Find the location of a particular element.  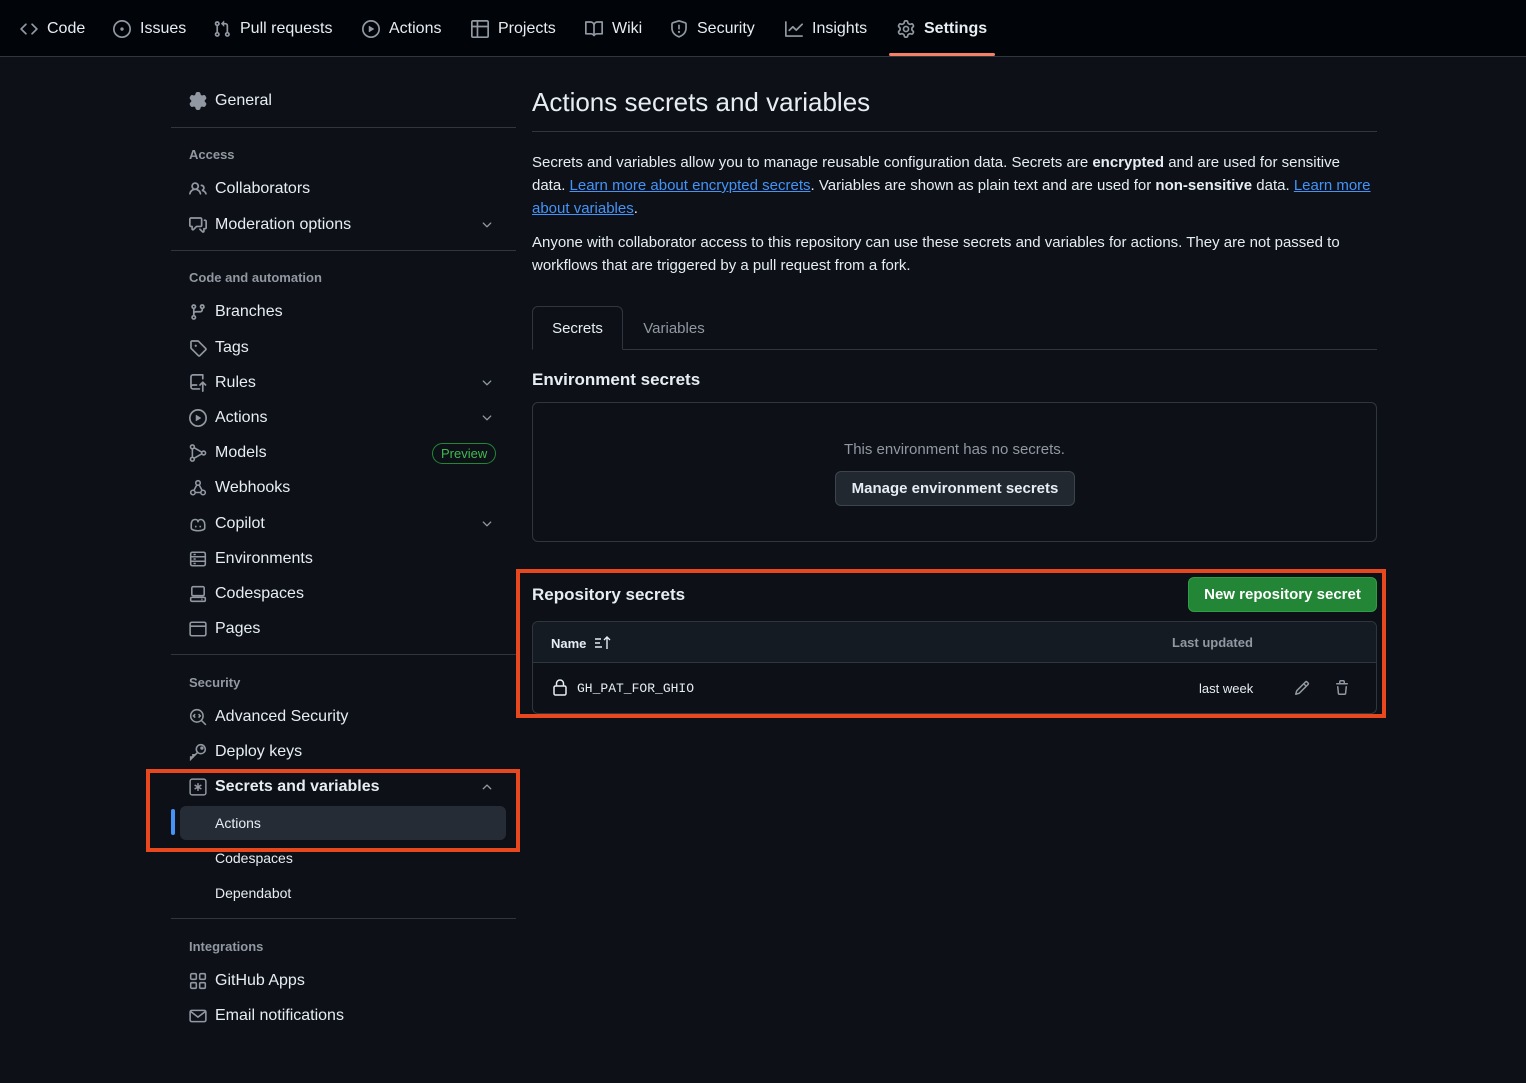

sidebar-item-tags: Tags is located at coordinates (343, 348).